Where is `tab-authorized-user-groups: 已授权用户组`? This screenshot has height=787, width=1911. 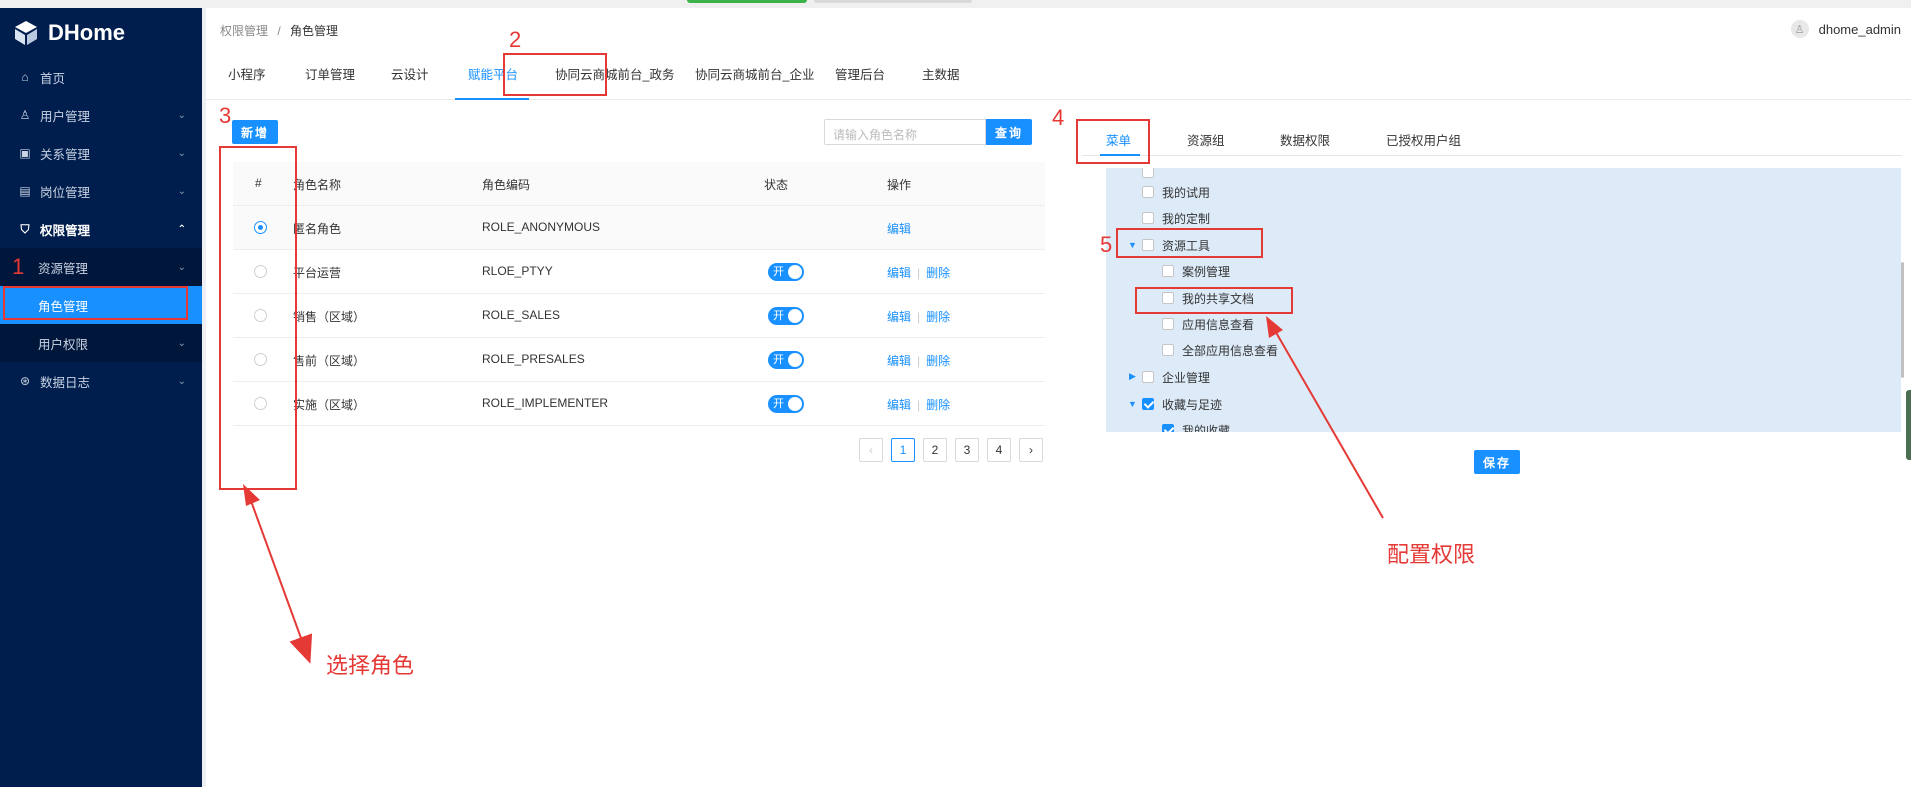 tab-authorized-user-groups: 已授权用户组 is located at coordinates (1423, 139).